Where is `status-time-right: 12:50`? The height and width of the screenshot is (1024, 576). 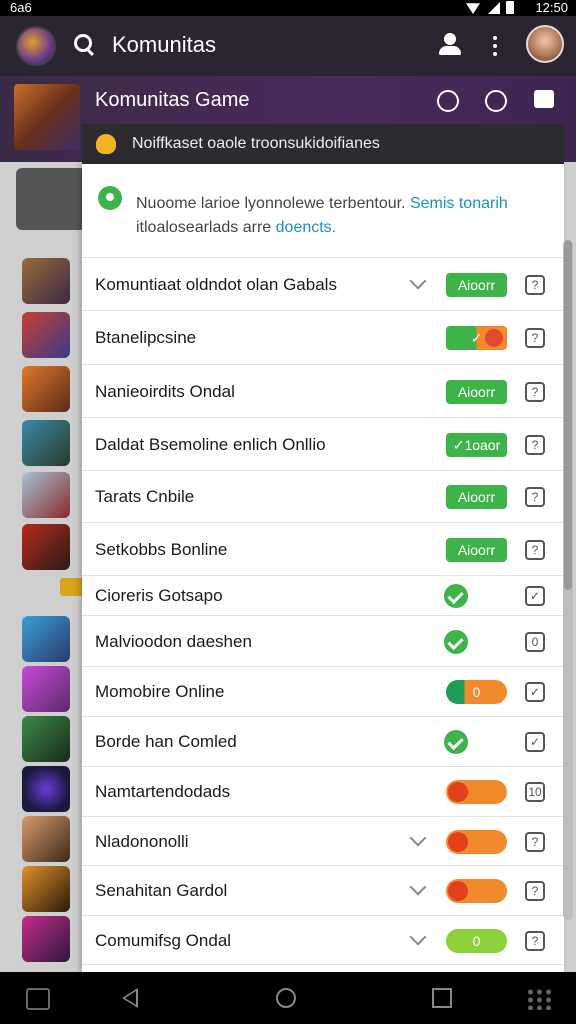
status-time-right: 12:50 is located at coordinates (551, 7).